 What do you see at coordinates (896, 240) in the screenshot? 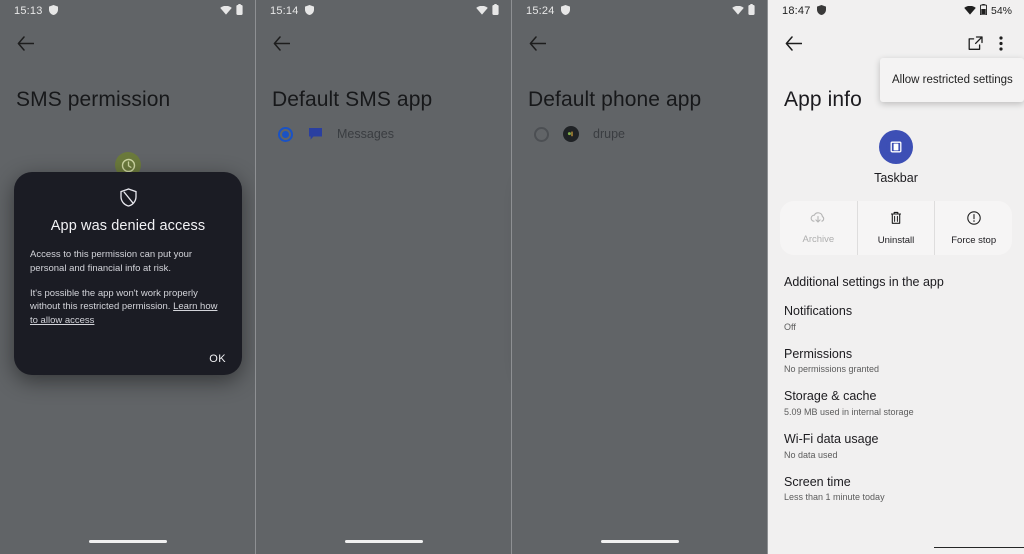
I see `uninstall-label: Uninstall` at bounding box center [896, 240].